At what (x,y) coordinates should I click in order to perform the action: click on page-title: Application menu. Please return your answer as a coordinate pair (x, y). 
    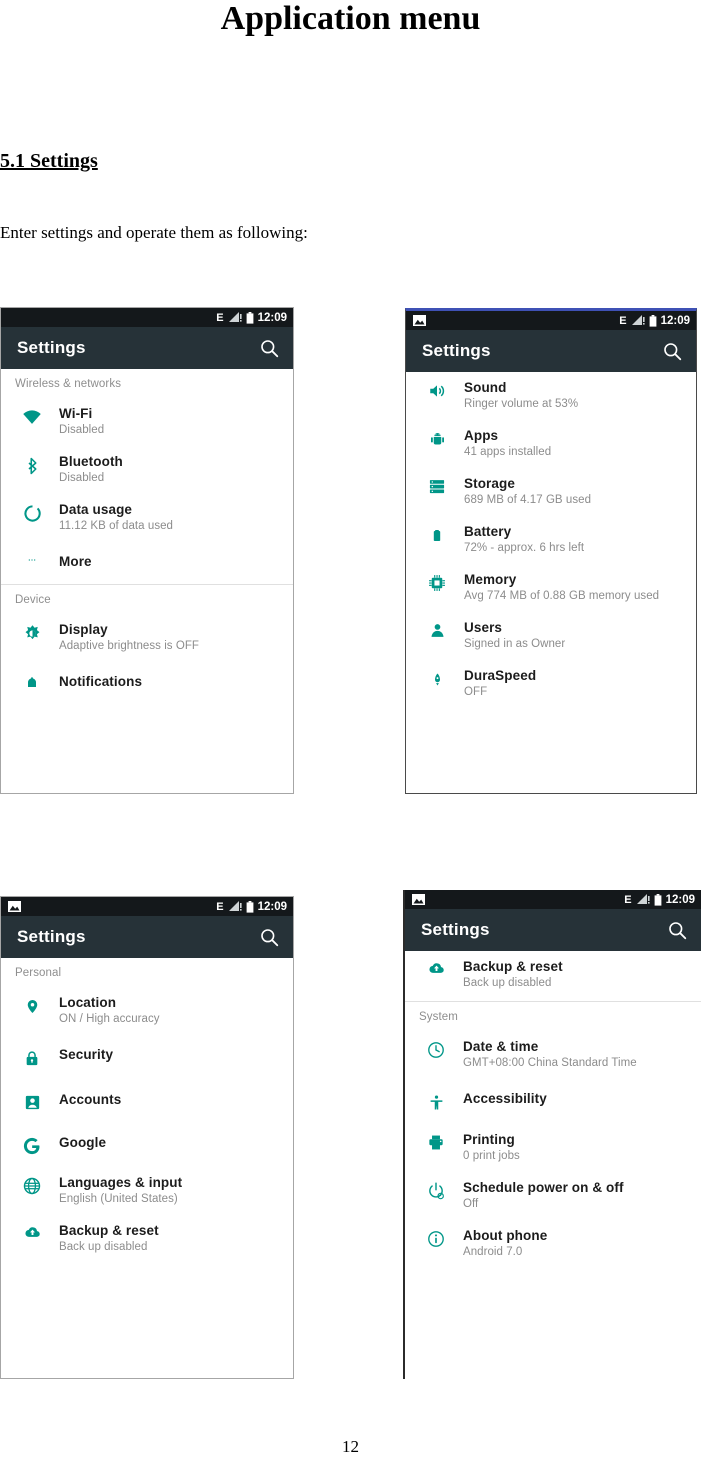
    Looking at the image, I should click on (350, 18).